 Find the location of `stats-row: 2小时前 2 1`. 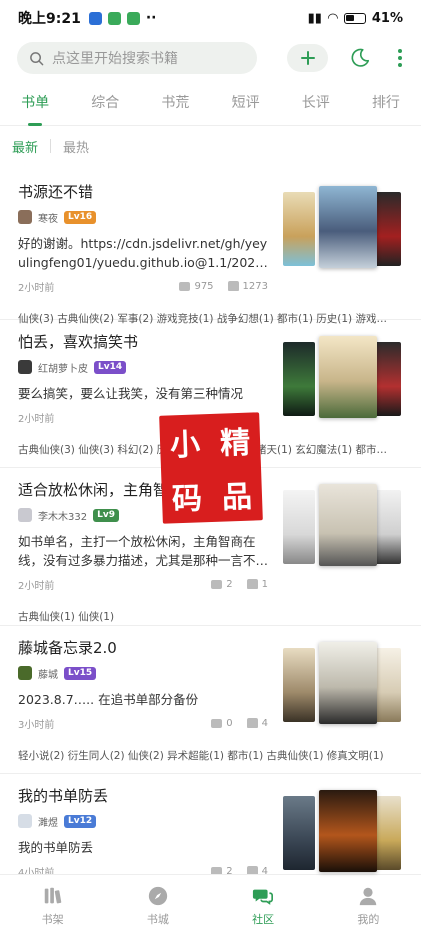

stats-row: 2小时前 2 1 is located at coordinates (143, 584).